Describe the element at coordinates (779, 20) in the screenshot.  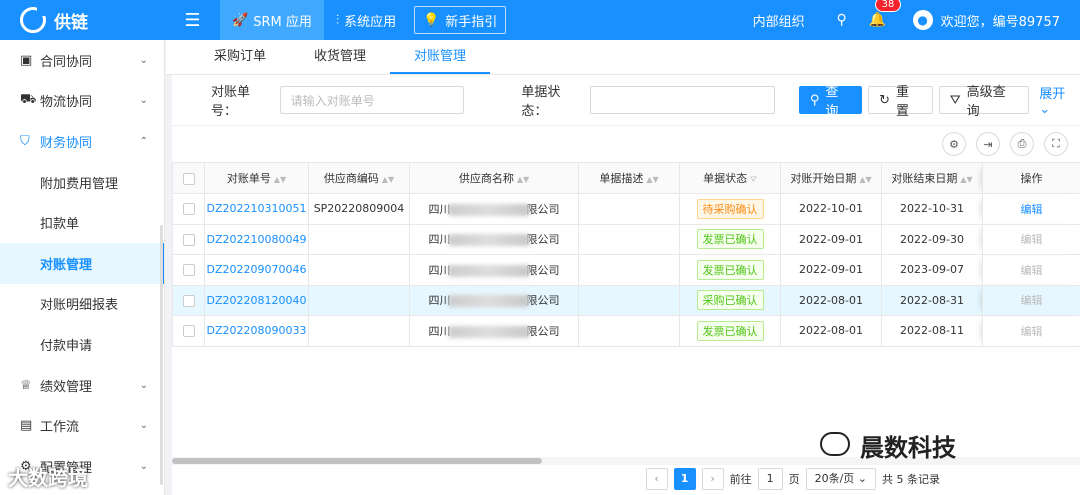
I see `org-switch: 内部组织` at that location.